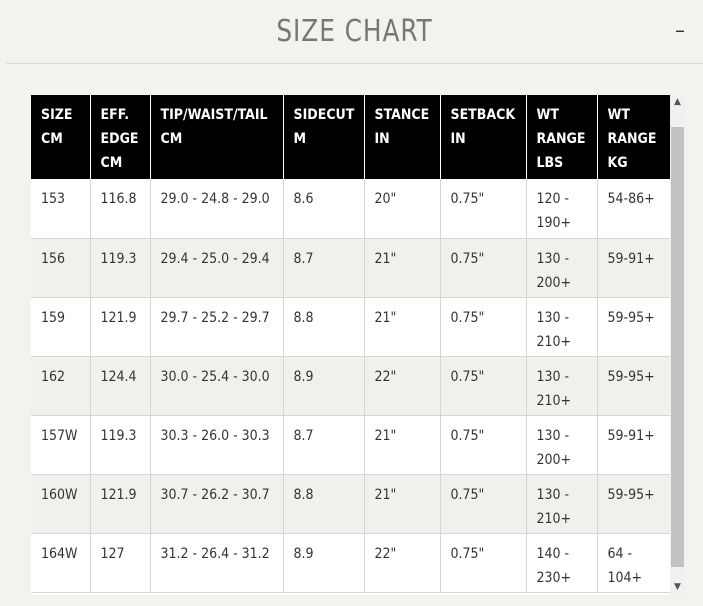 This screenshot has height=606, width=703. Describe the element at coordinates (217, 445) in the screenshot. I see `table-cell: 30.3 - 26.0 - 30.3` at that location.